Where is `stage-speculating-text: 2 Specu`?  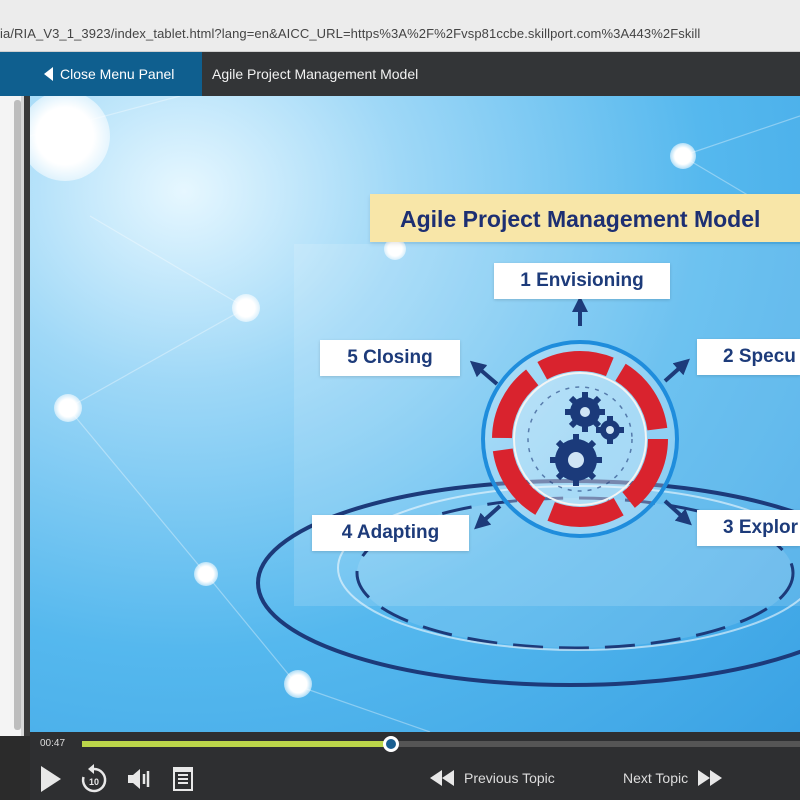
stage-speculating-text: 2 Specu is located at coordinates (759, 356).